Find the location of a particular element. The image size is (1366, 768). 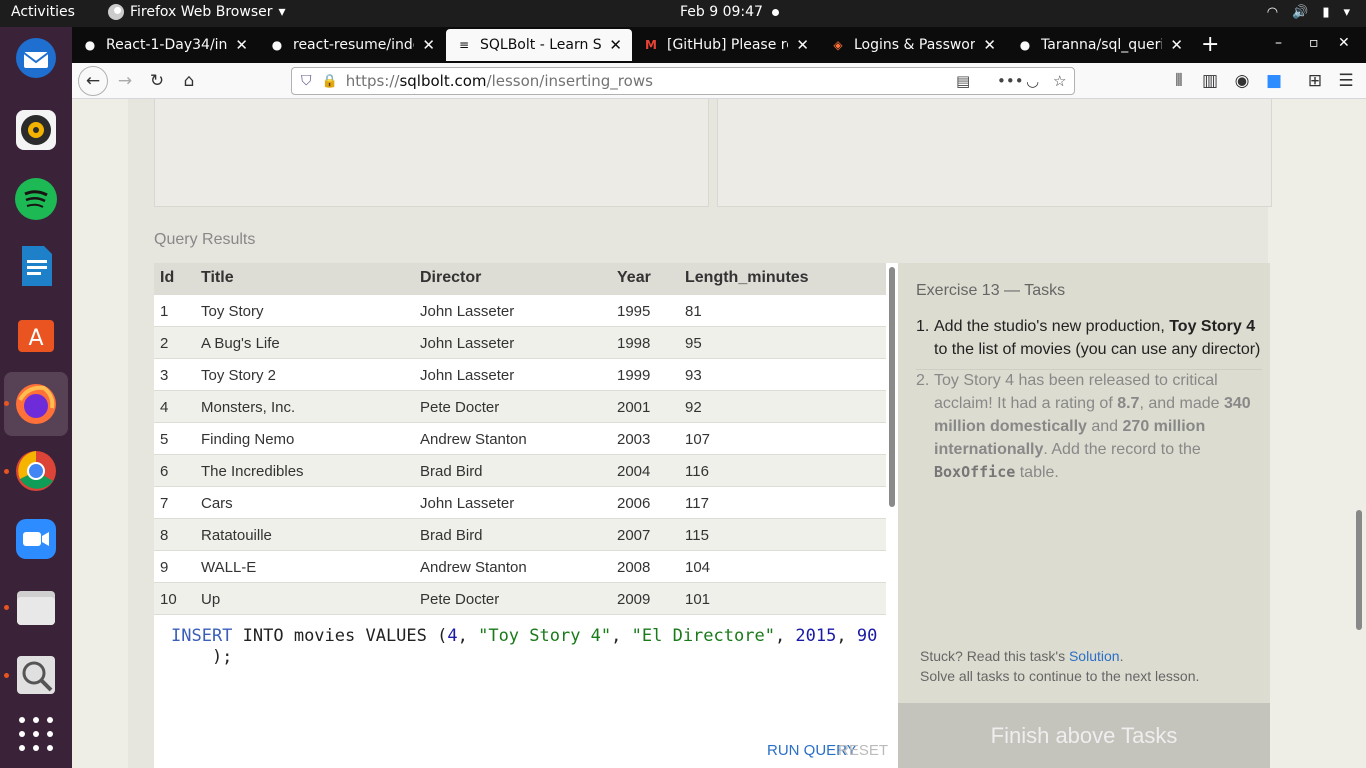

back-button: ← is located at coordinates (93, 81).